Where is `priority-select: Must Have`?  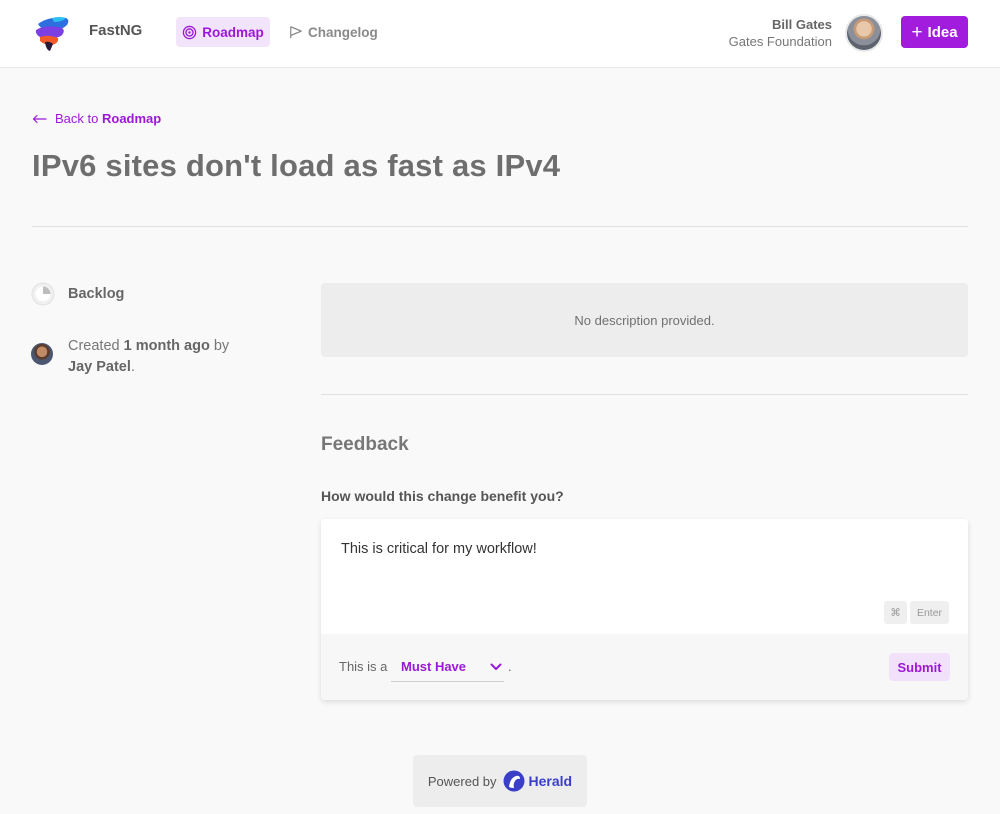
priority-select: Must Have is located at coordinates (447, 667).